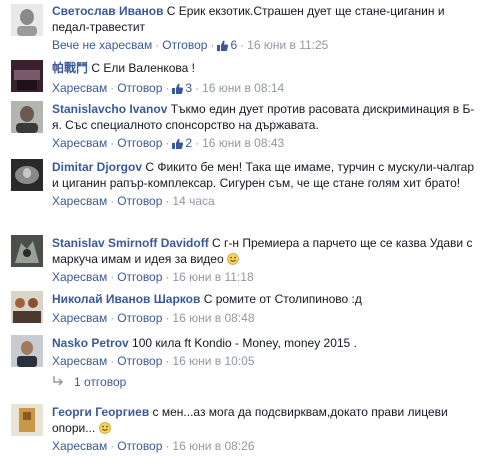  What do you see at coordinates (126, 299) in the screenshot?
I see `comment-author: Николай Иванов Шарков` at bounding box center [126, 299].